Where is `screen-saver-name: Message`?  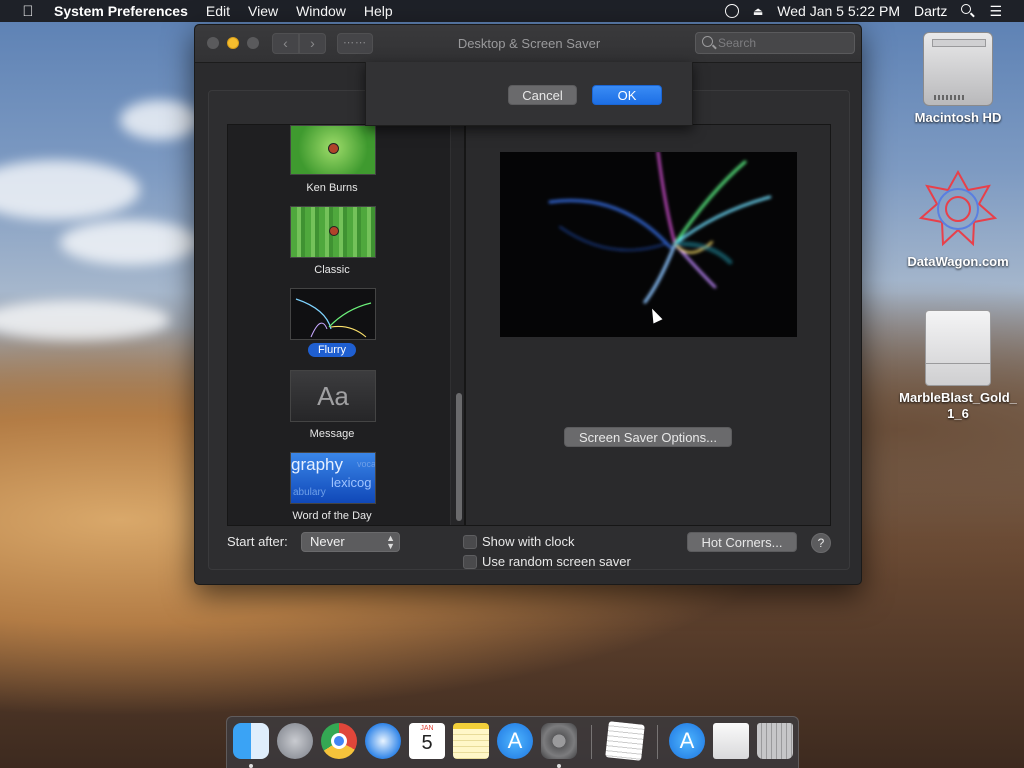 screen-saver-name: Message is located at coordinates (332, 434).